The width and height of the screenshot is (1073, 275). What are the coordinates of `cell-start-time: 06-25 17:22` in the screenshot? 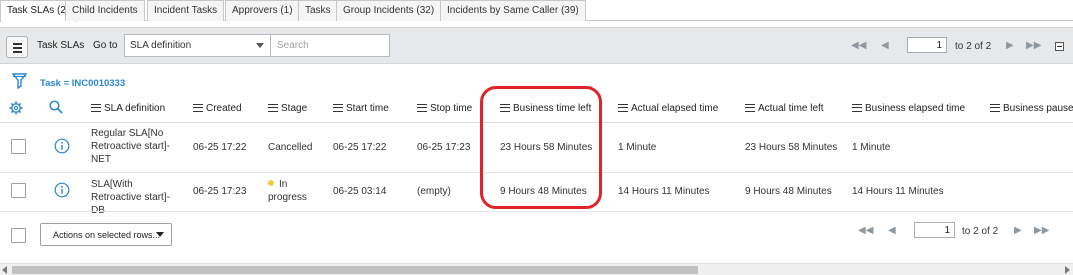 It's located at (360, 147).